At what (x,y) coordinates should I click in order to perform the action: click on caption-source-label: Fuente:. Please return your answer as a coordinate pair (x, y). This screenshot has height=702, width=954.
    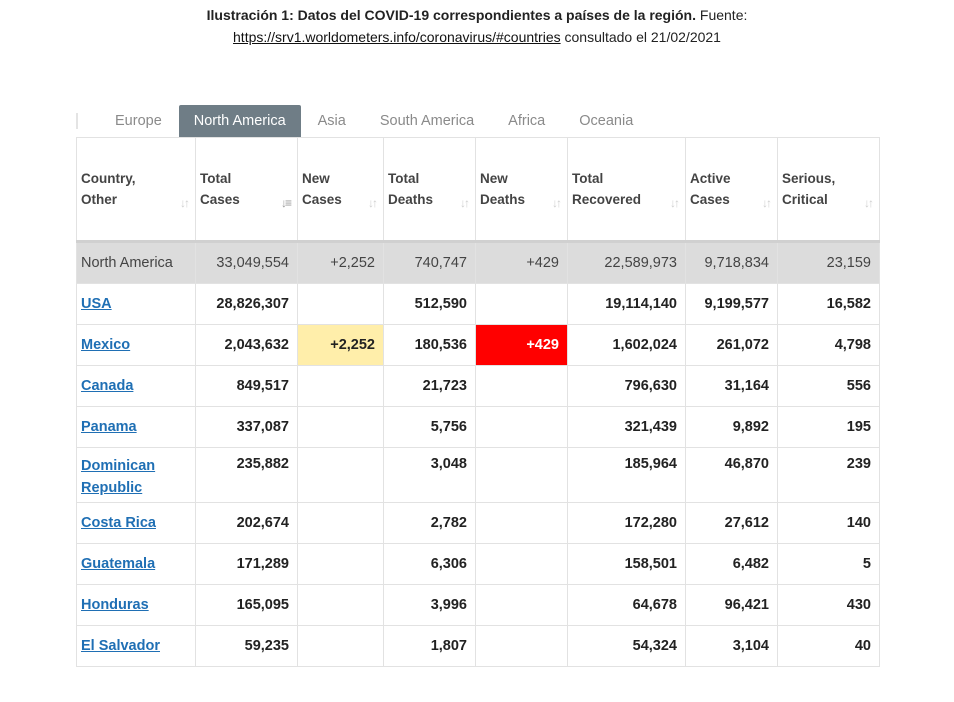
    Looking at the image, I should click on (723, 15).